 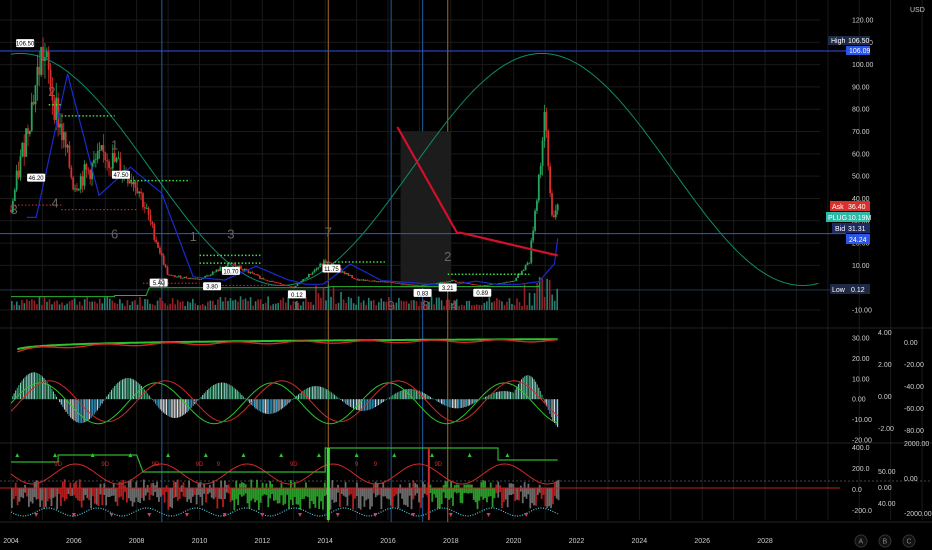 I want to click on time-axis-tick: 2020, so click(x=514, y=541).